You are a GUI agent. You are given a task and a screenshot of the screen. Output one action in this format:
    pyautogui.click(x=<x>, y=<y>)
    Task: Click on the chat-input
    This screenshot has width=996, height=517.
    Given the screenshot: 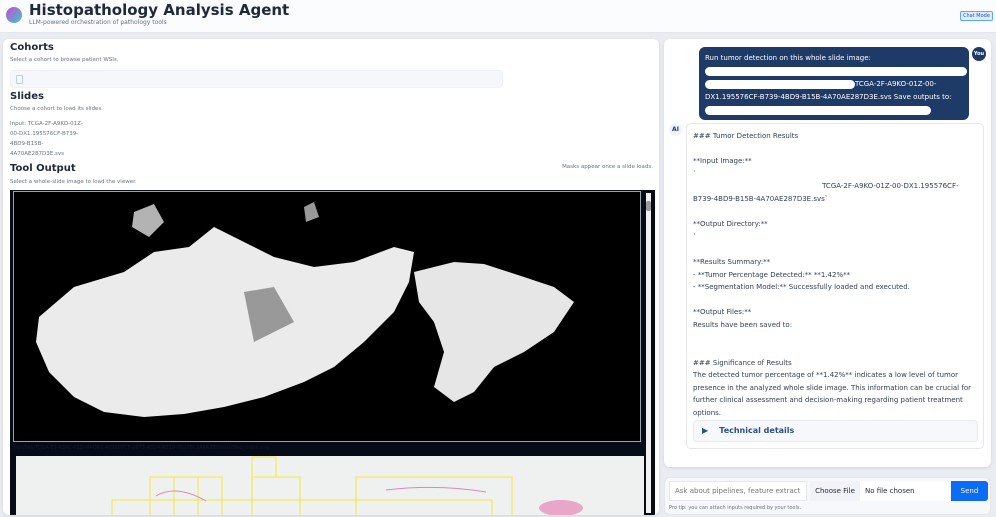 What is the action you would take?
    pyautogui.click(x=738, y=491)
    